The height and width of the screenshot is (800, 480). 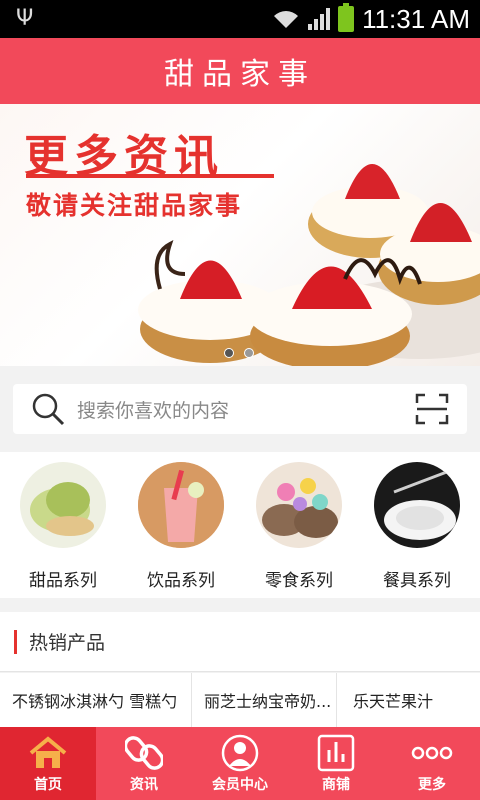 What do you see at coordinates (15, 641) in the screenshot?
I see `section-marker` at bounding box center [15, 641].